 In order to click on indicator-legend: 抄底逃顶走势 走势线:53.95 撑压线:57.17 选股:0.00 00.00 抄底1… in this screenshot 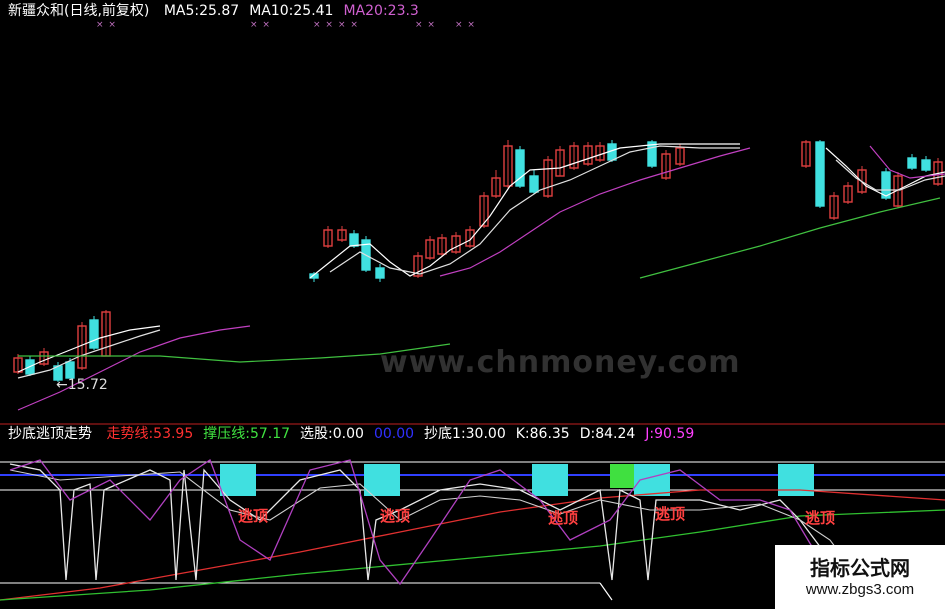, I will do `click(361, 434)`.